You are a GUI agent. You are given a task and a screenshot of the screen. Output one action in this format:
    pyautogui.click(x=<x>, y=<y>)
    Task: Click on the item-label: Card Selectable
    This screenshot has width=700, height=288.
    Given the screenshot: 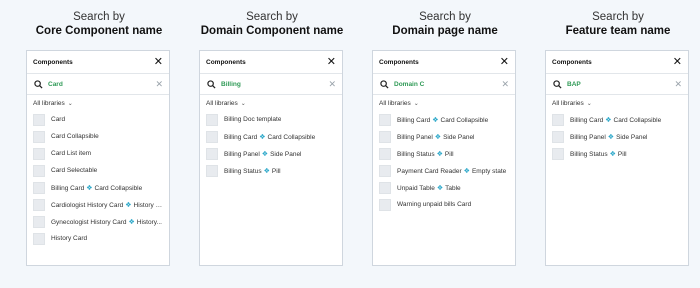 What is the action you would take?
    pyautogui.click(x=74, y=170)
    